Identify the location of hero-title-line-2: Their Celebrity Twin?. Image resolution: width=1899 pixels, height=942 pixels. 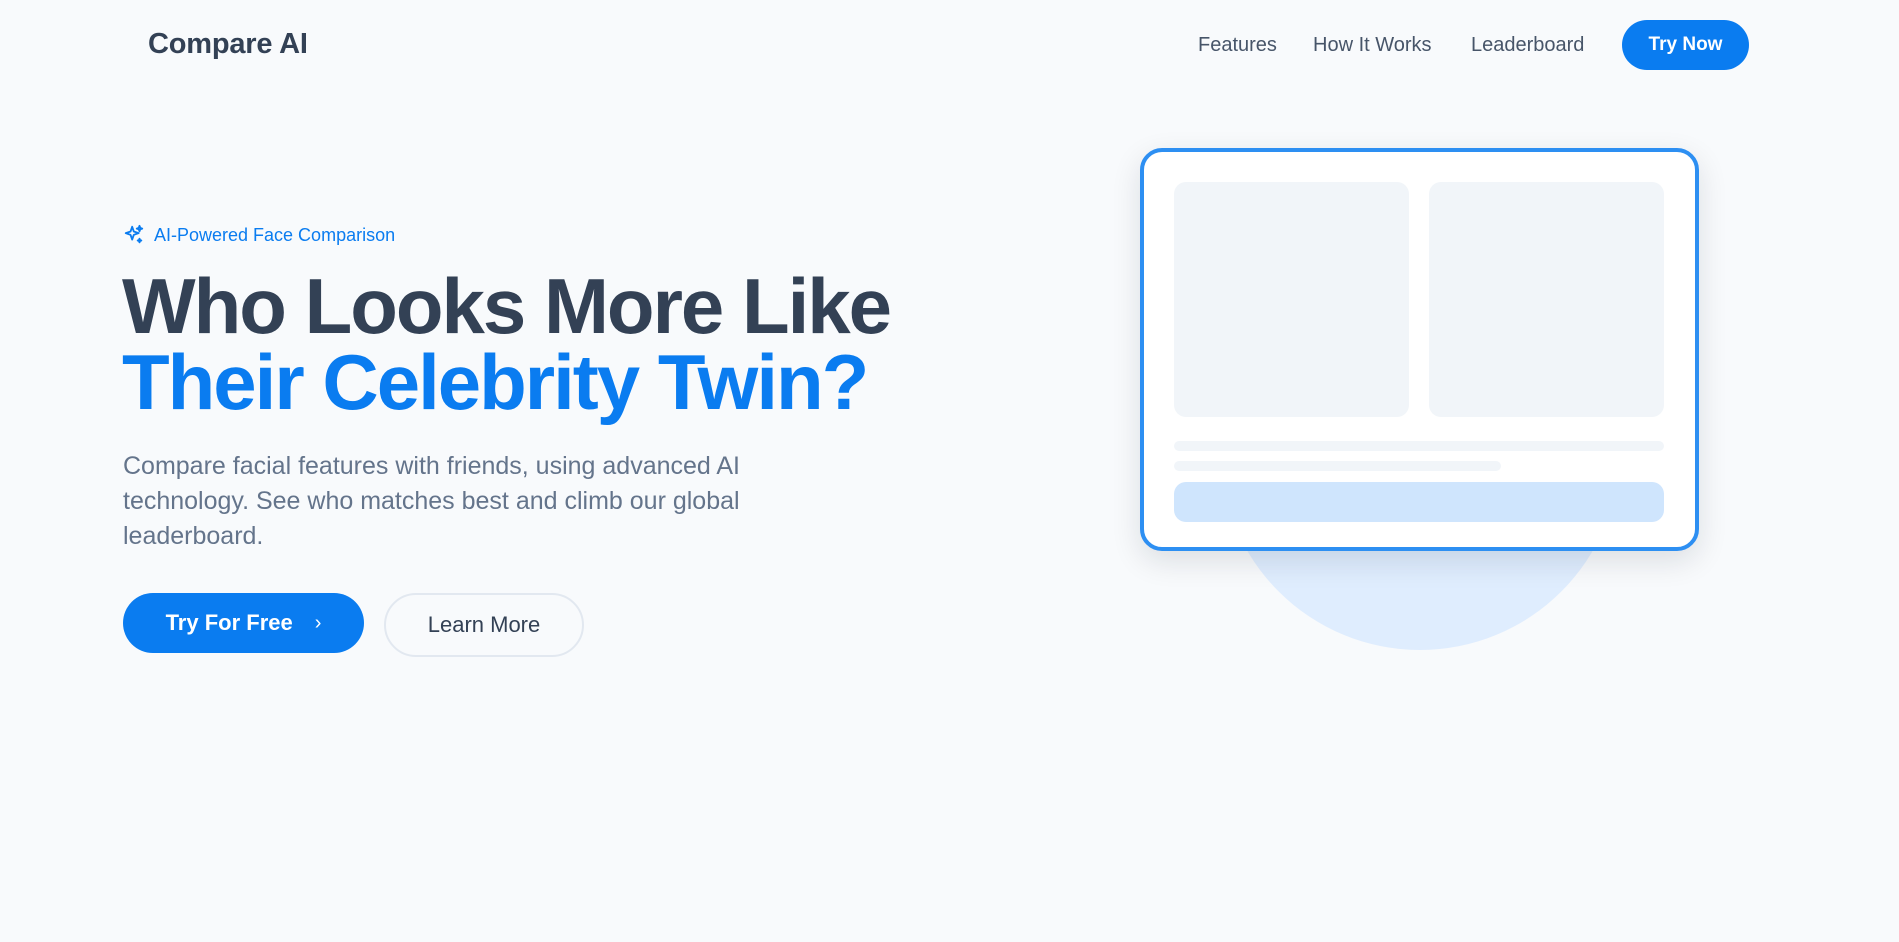
(495, 382).